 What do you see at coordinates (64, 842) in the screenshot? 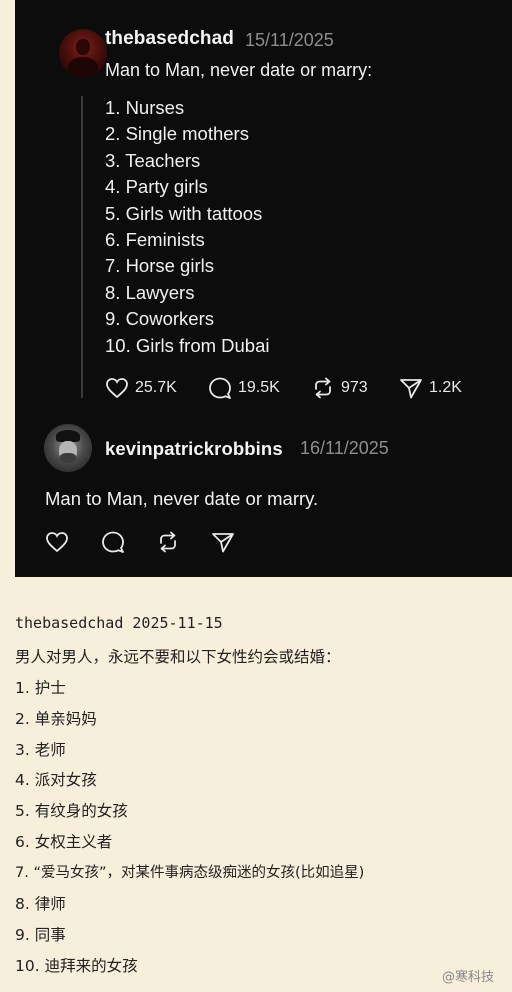
I see `translation-item: 6. 女权主义者` at bounding box center [64, 842].